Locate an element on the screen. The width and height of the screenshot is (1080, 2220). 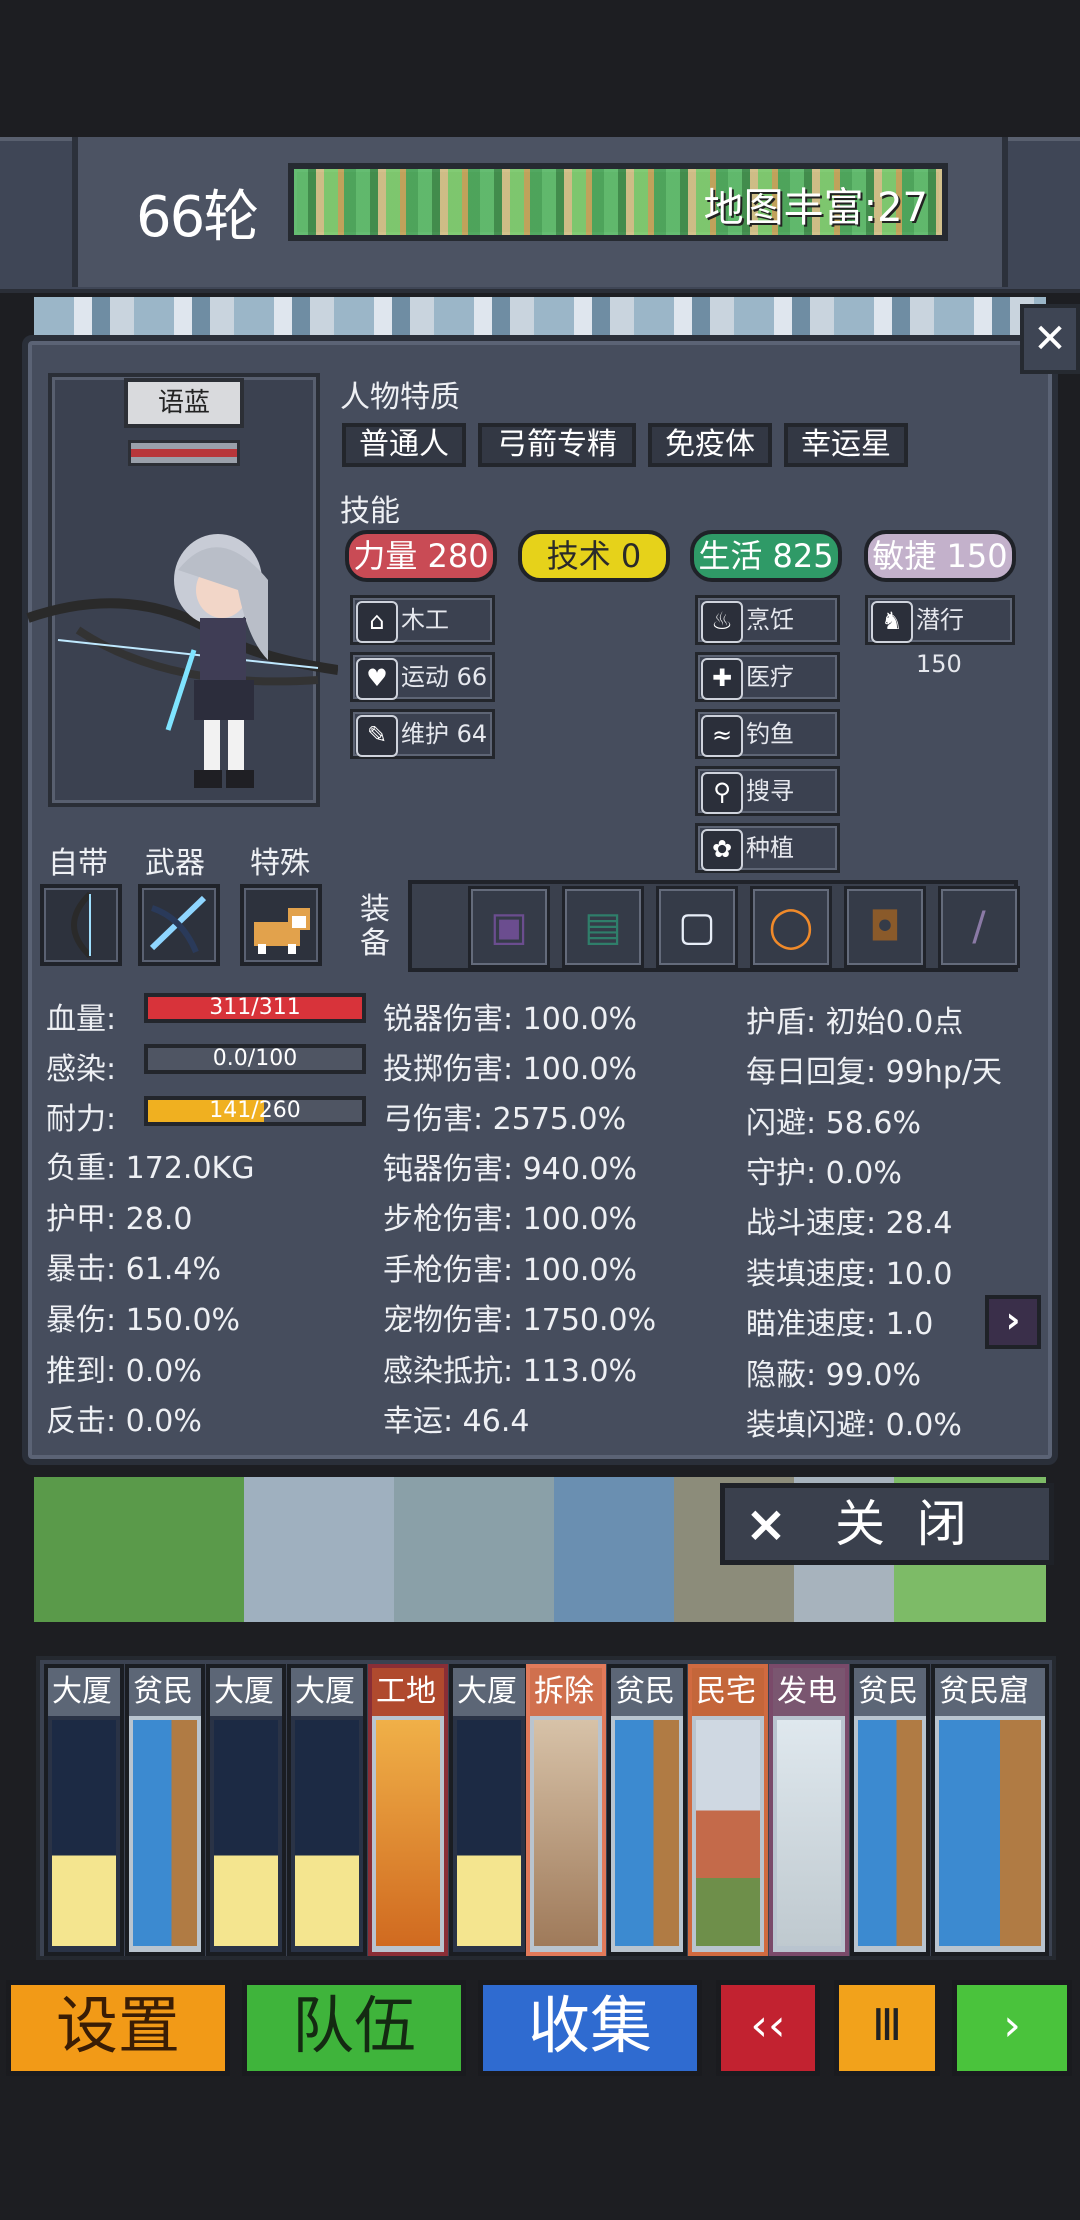
infection-value: 0.0/100 is located at coordinates (255, 1058).